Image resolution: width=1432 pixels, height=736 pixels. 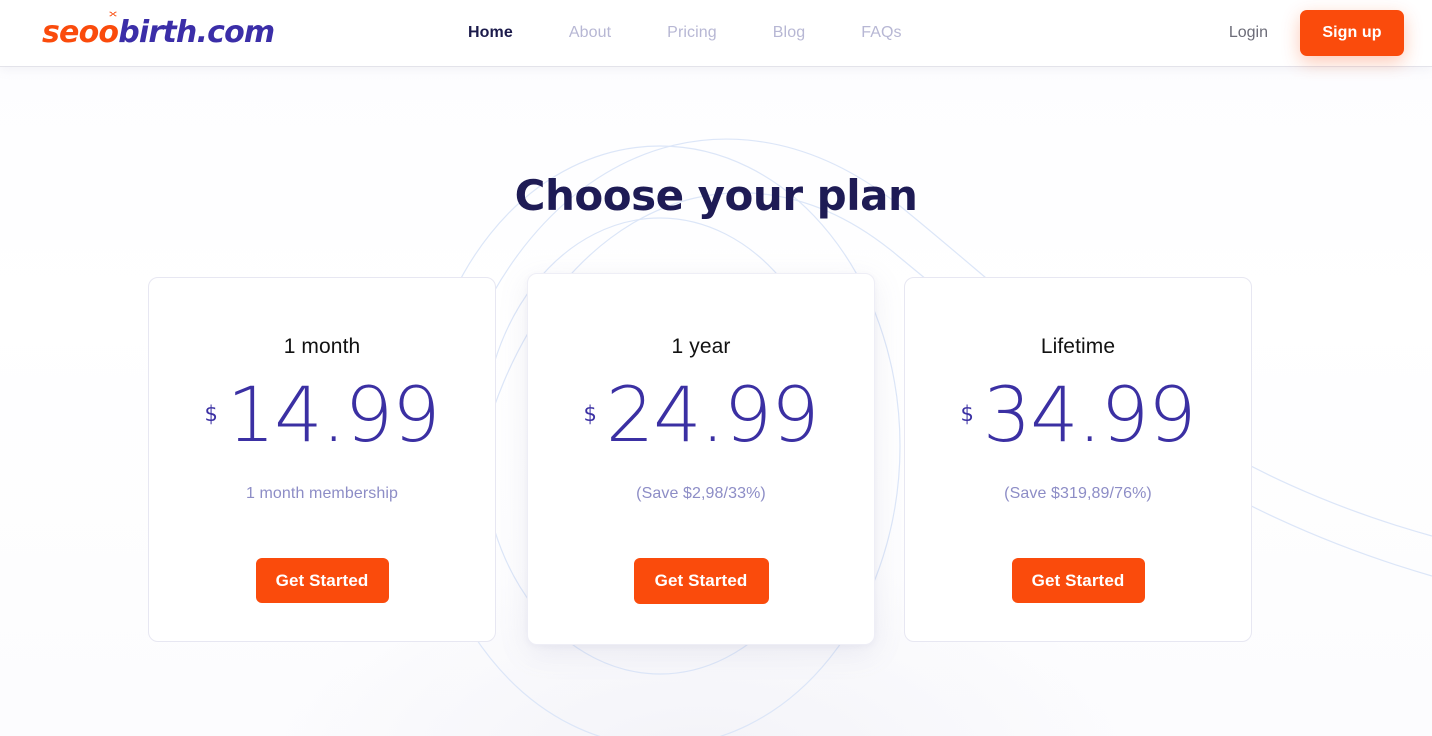 What do you see at coordinates (701, 346) in the screenshot?
I see `plan-name: 1 year` at bounding box center [701, 346].